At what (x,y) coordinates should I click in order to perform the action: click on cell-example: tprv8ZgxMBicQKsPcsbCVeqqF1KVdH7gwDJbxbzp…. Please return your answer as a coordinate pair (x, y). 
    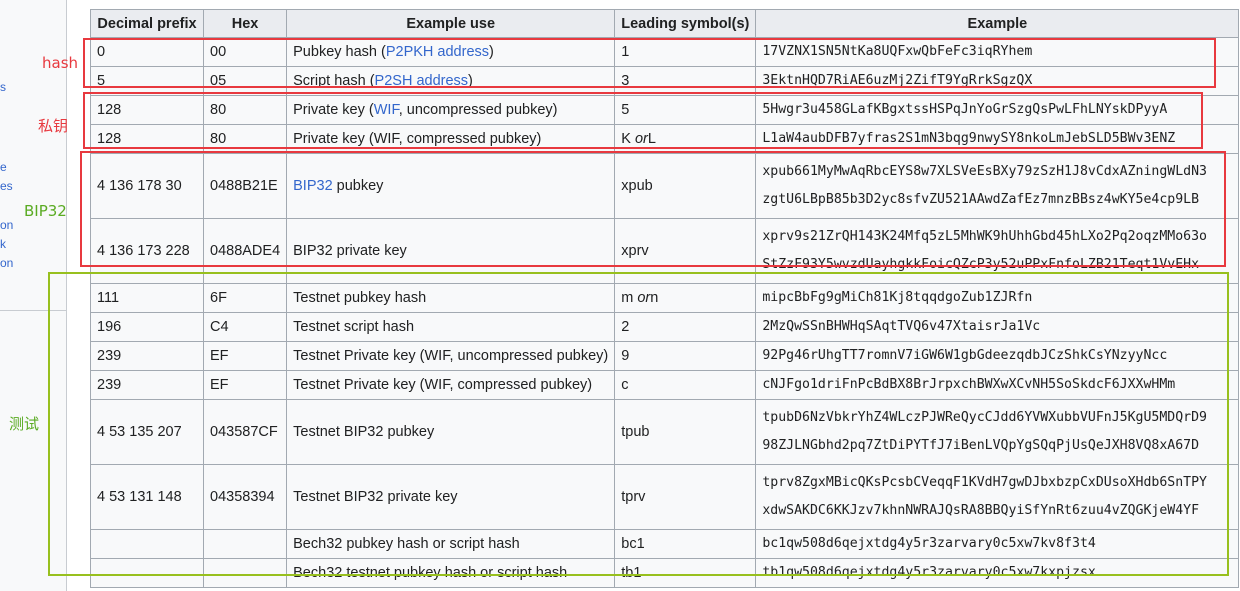
    Looking at the image, I should click on (997, 497).